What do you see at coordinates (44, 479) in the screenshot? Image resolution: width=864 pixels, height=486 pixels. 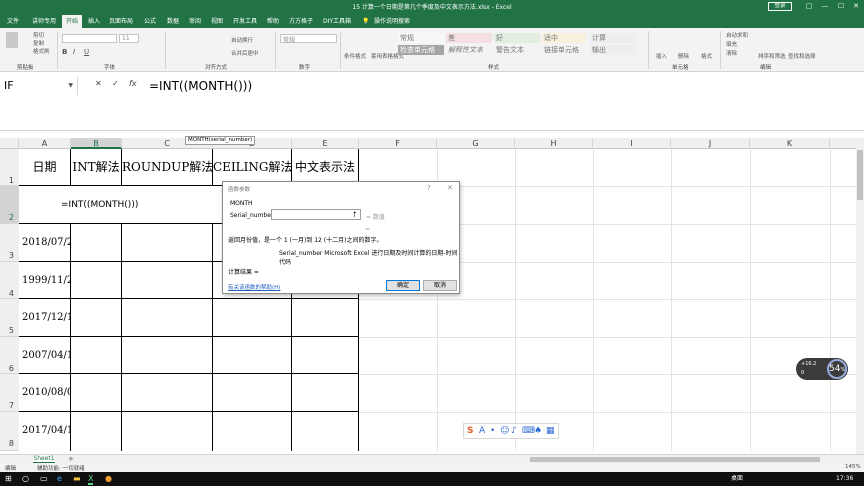 I see `task-view-icon: ▭` at bounding box center [44, 479].